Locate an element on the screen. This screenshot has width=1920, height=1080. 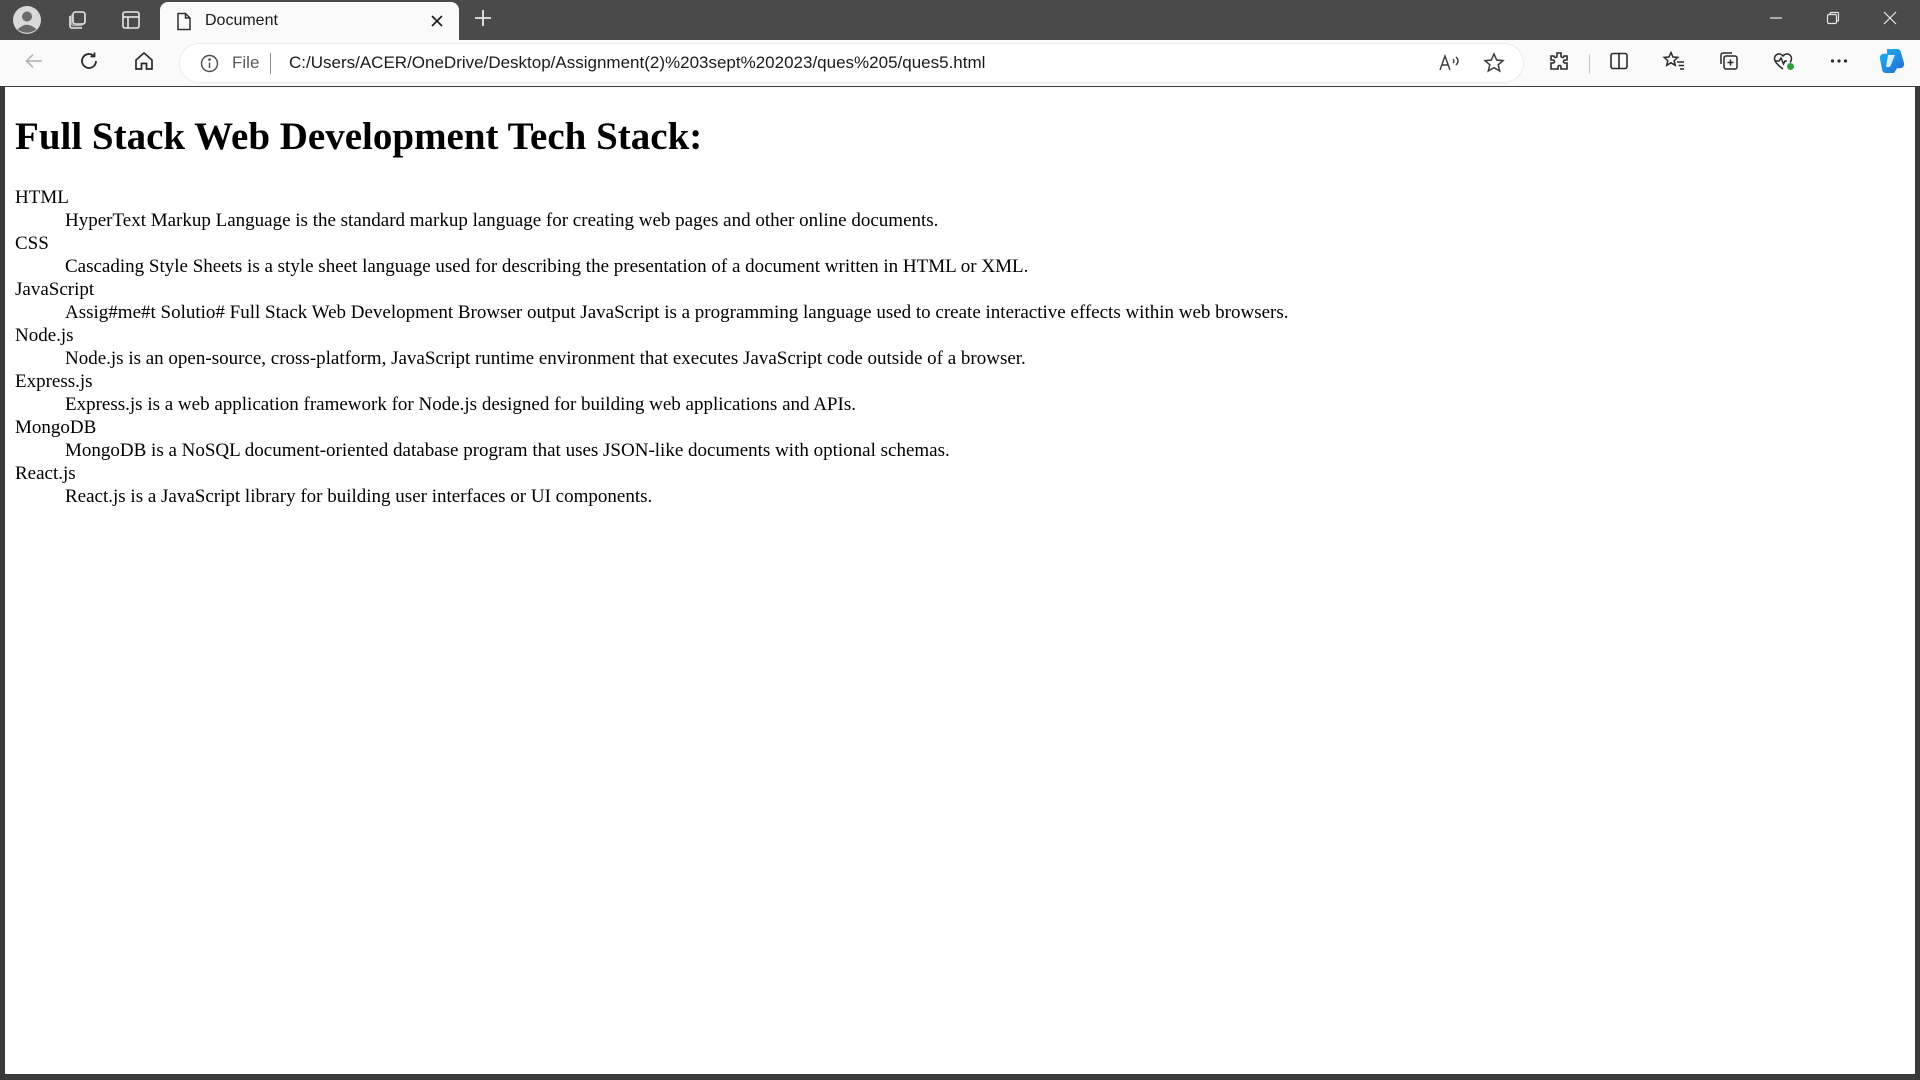
copilot-icon is located at coordinates (1892, 63).